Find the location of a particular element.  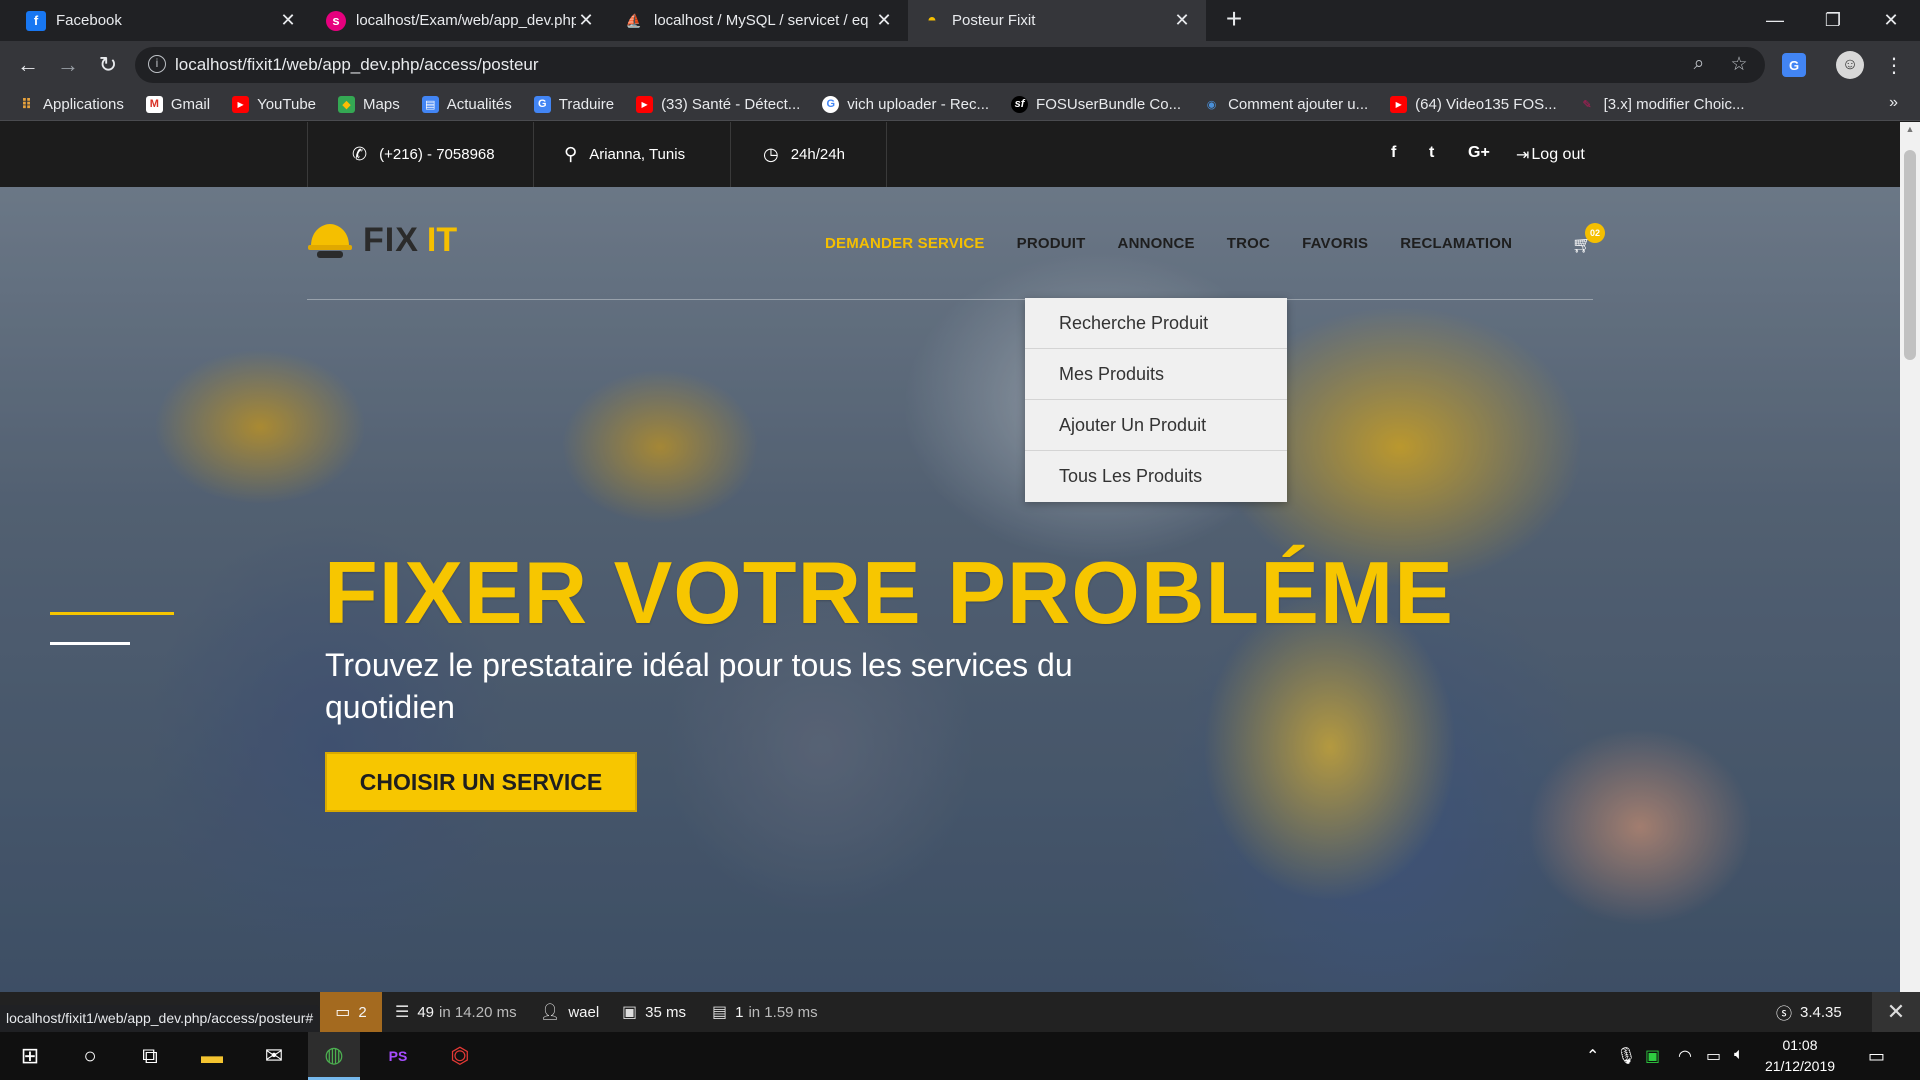

phone-icon: ✆ is located at coordinates (360, 154).